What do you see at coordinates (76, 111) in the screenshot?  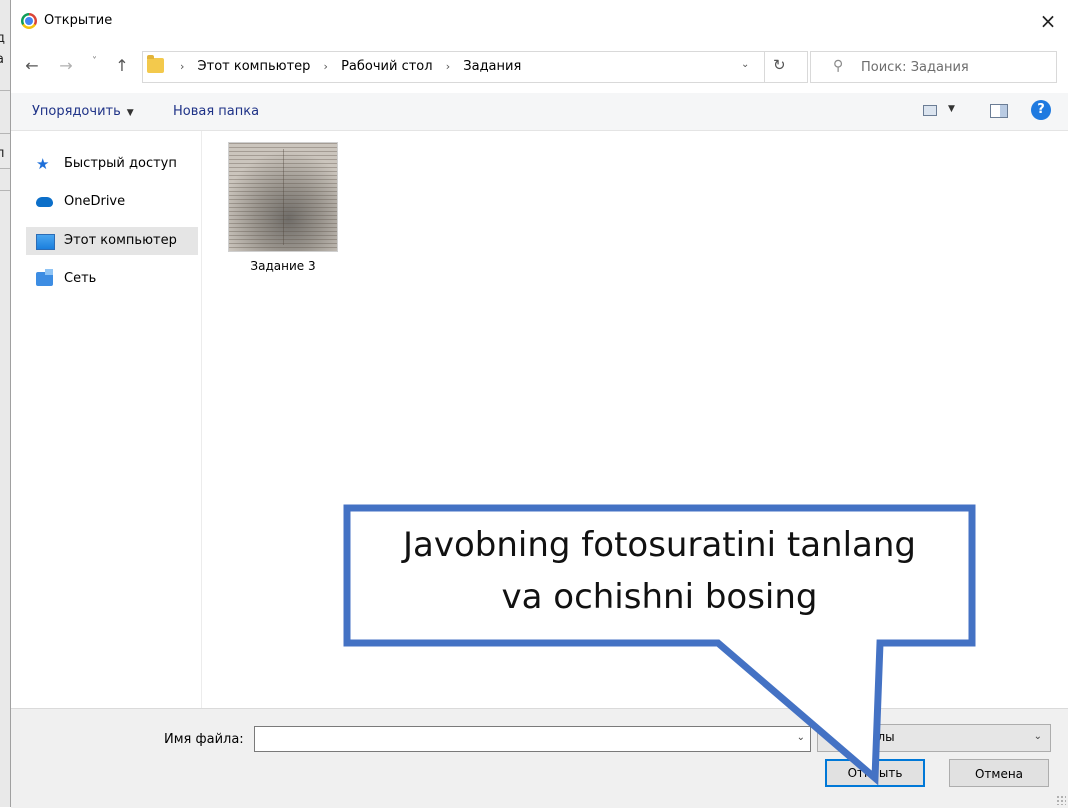 I see `organize-label: Упорядочить` at bounding box center [76, 111].